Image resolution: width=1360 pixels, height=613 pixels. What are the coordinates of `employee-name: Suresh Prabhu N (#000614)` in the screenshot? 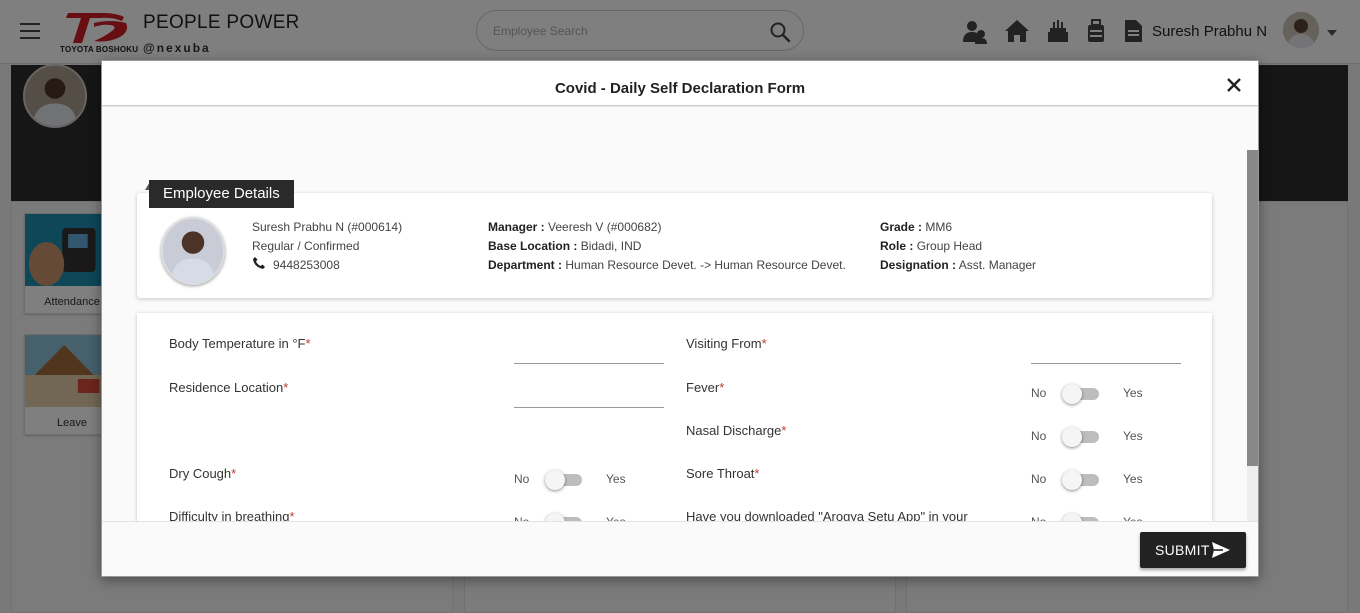 It's located at (327, 227).